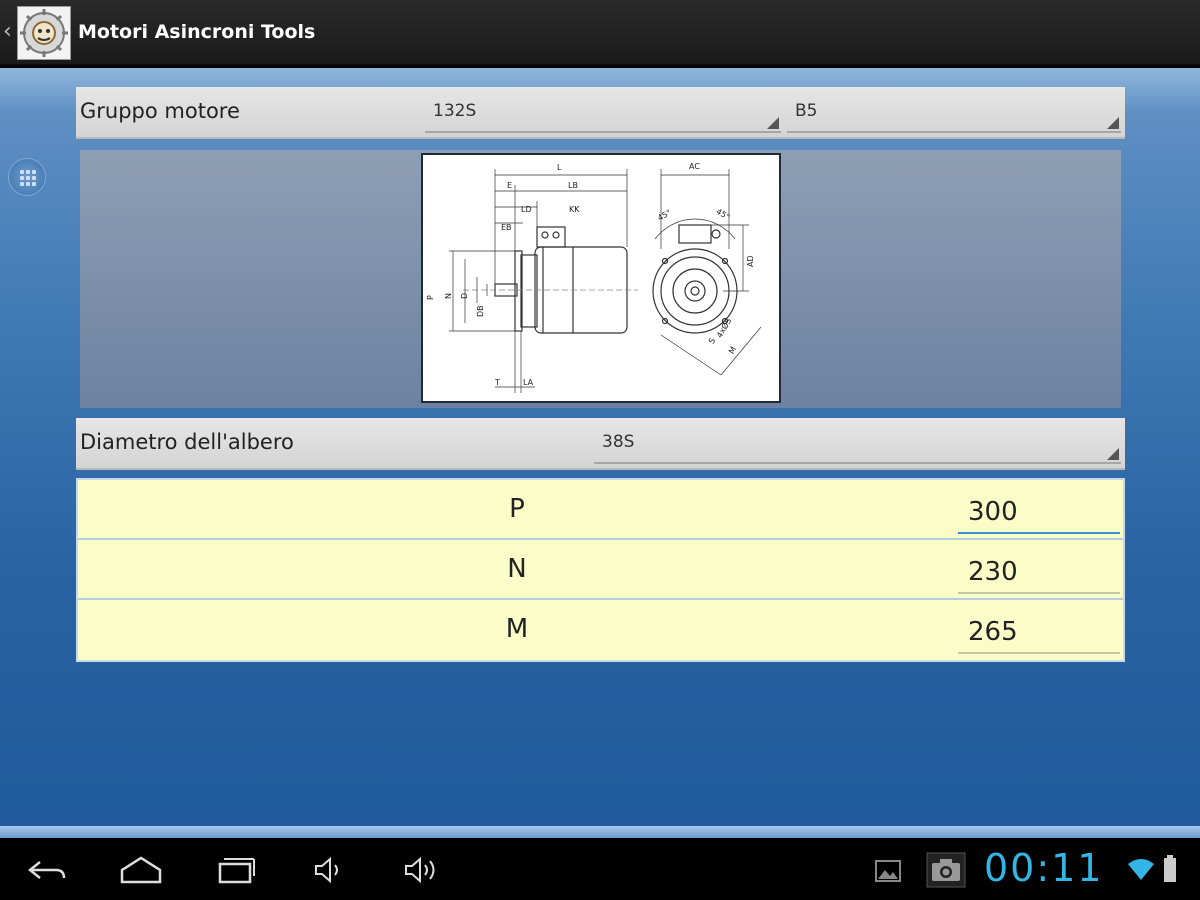 The width and height of the screenshot is (1200, 900). I want to click on volume-down-icon, so click(329, 870).